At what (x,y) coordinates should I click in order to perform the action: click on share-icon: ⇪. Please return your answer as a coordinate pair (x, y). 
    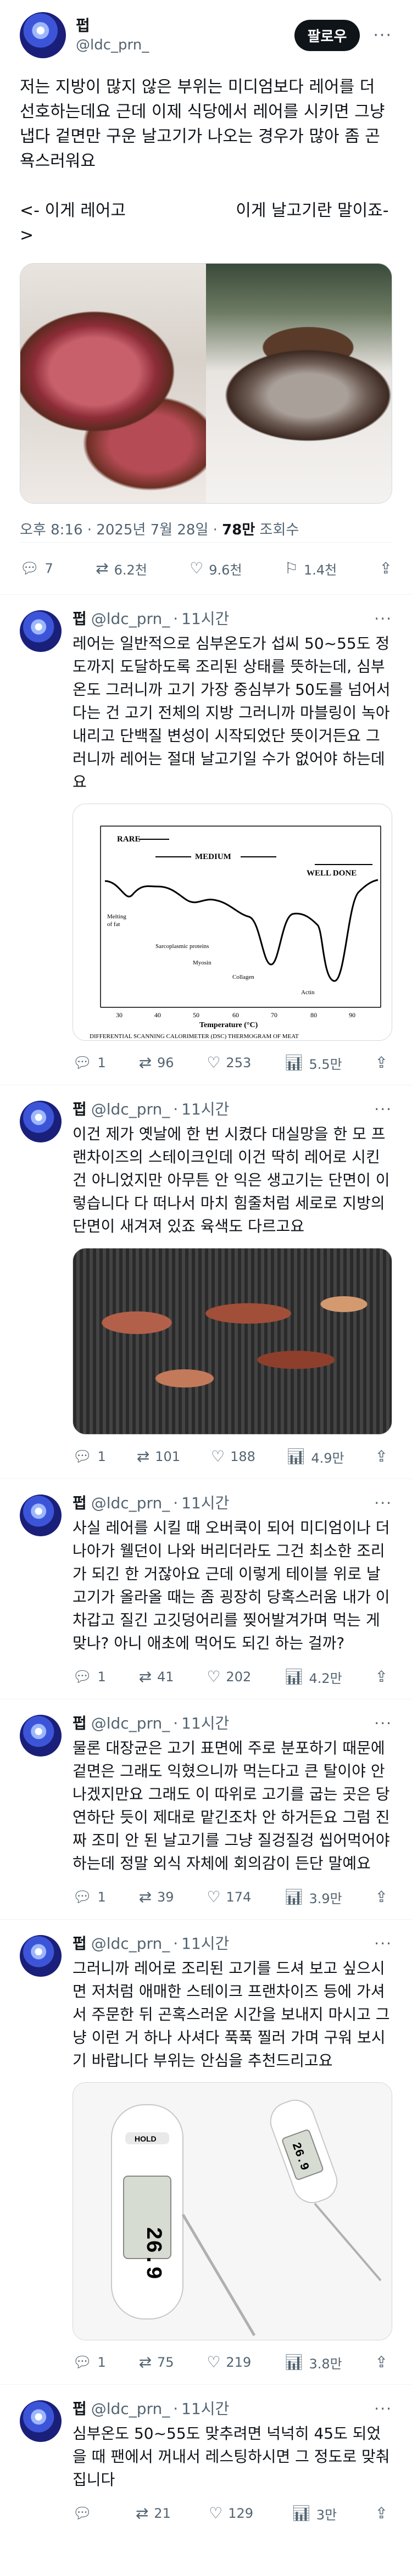
    Looking at the image, I should click on (382, 1062).